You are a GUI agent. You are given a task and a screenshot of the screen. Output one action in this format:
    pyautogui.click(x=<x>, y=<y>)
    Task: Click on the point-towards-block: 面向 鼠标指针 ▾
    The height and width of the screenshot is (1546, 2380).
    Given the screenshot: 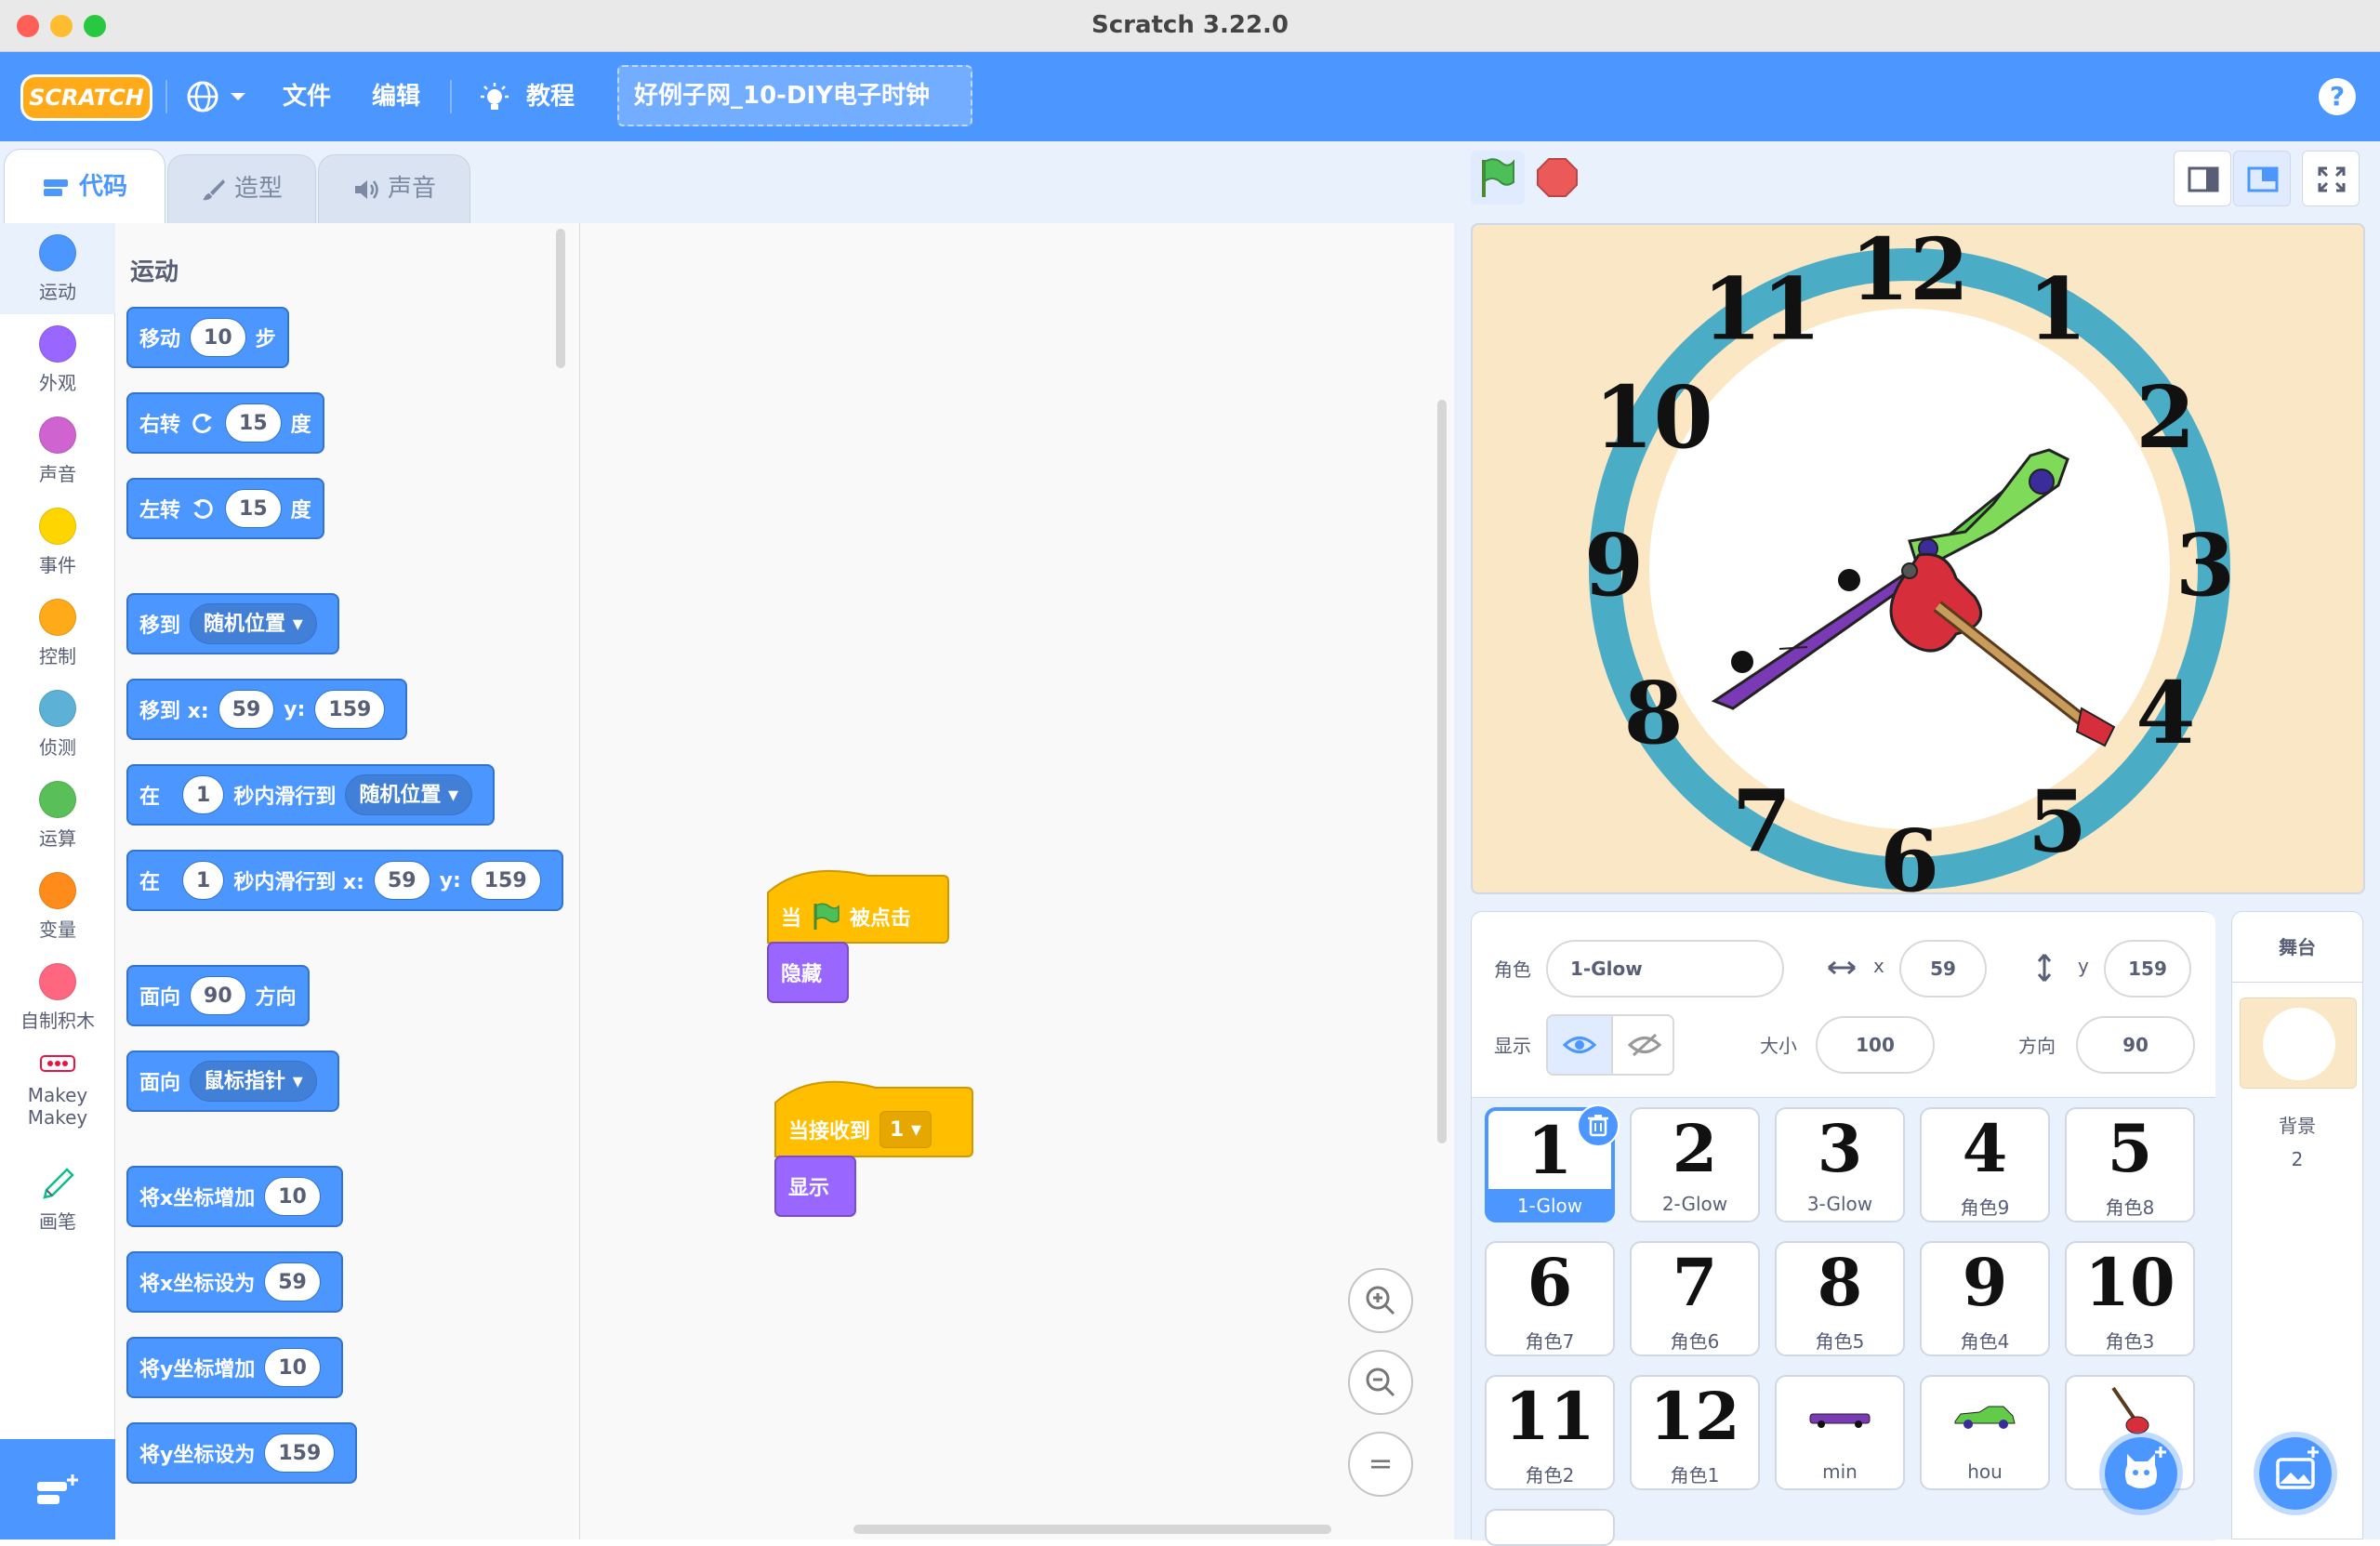 What is the action you would take?
    pyautogui.click(x=232, y=1081)
    